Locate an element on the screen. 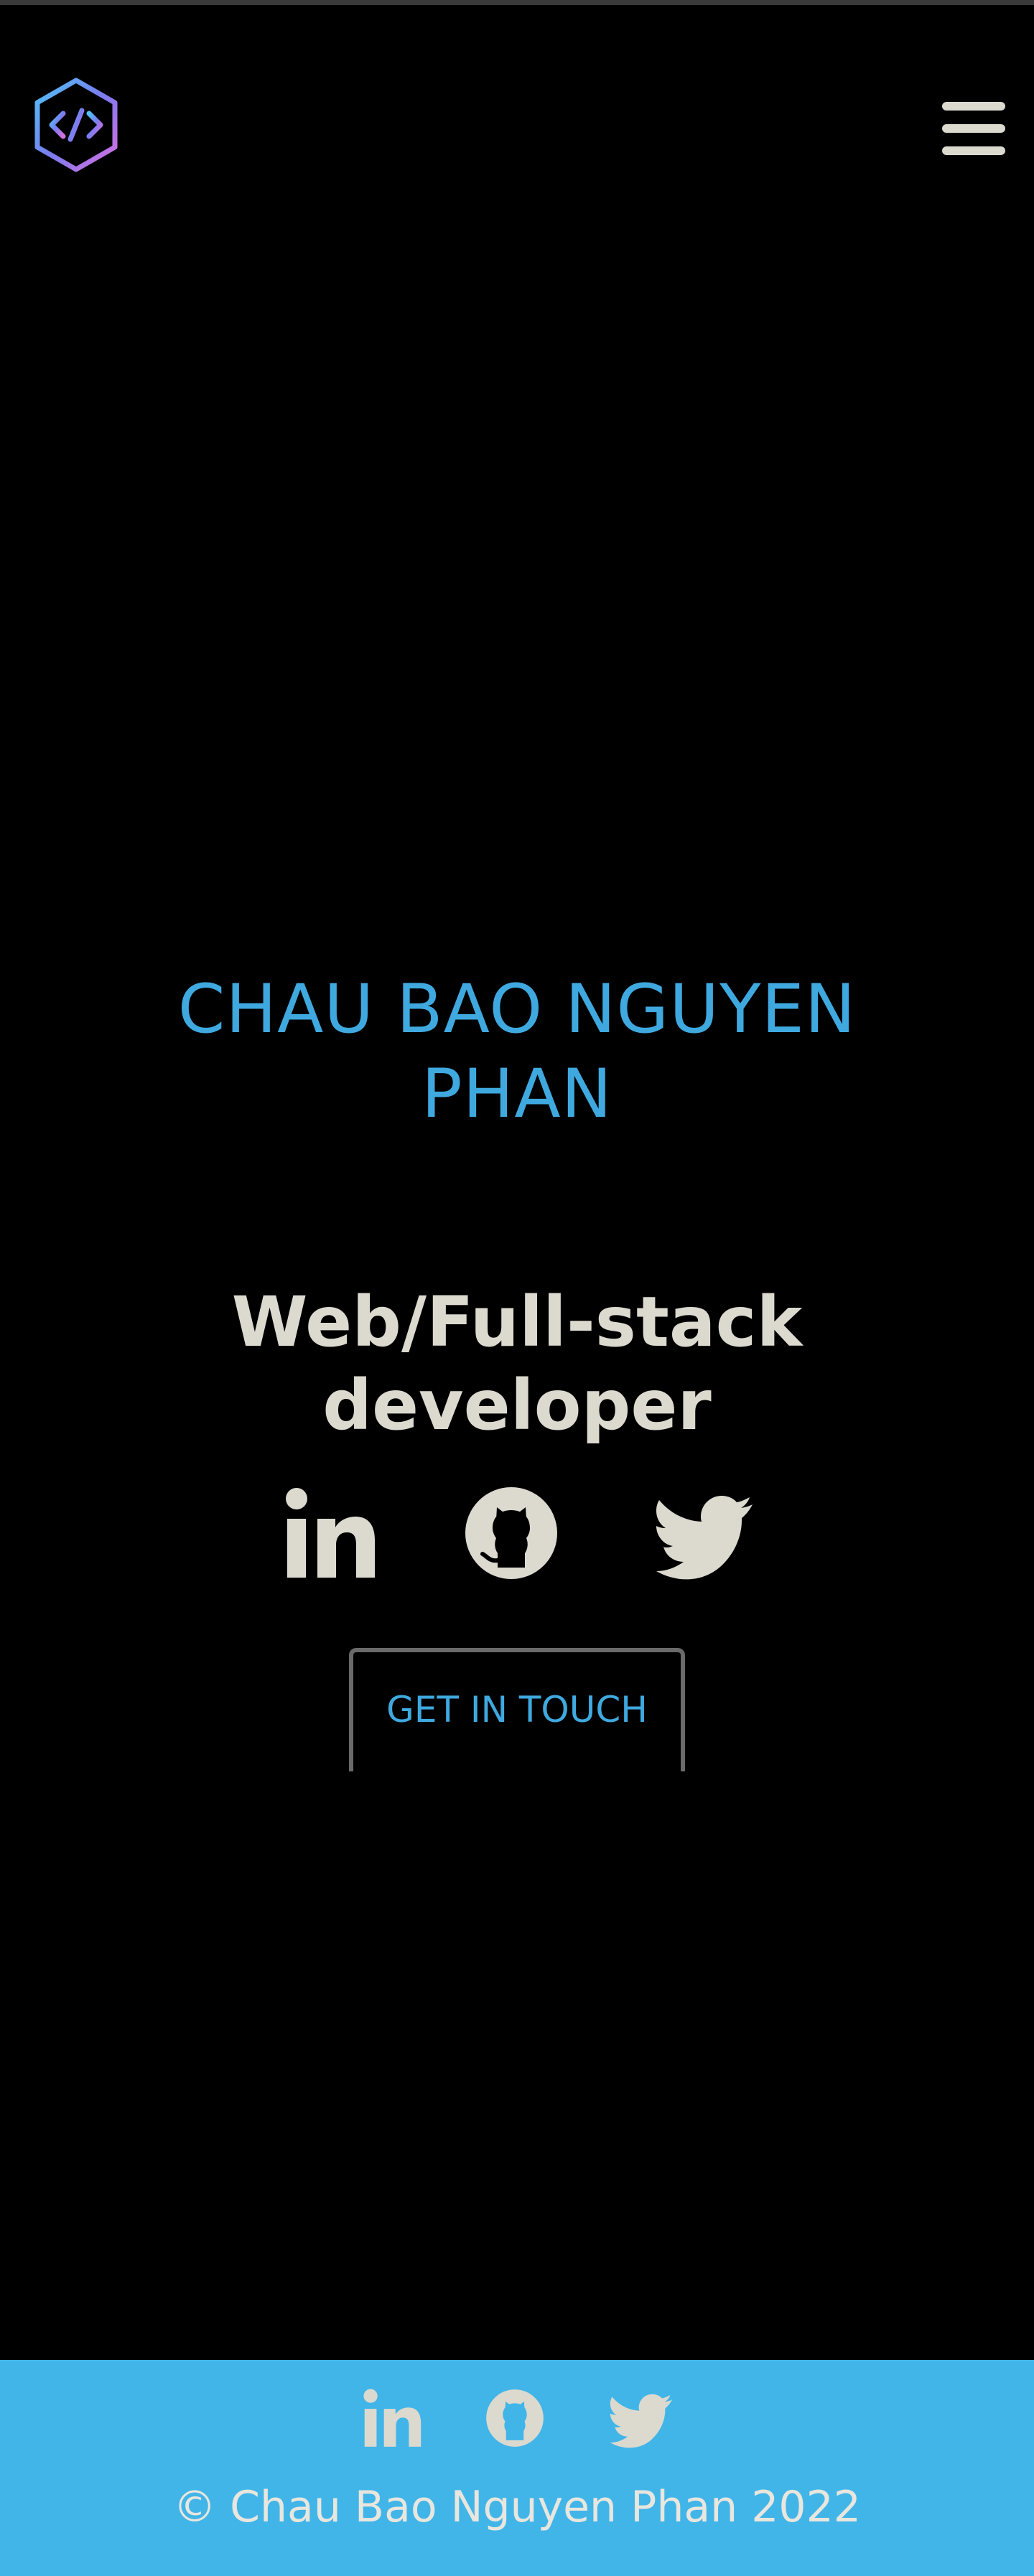 The width and height of the screenshot is (1034, 2576). hero-role-line1: Web/Full-stack is located at coordinates (517, 1322).